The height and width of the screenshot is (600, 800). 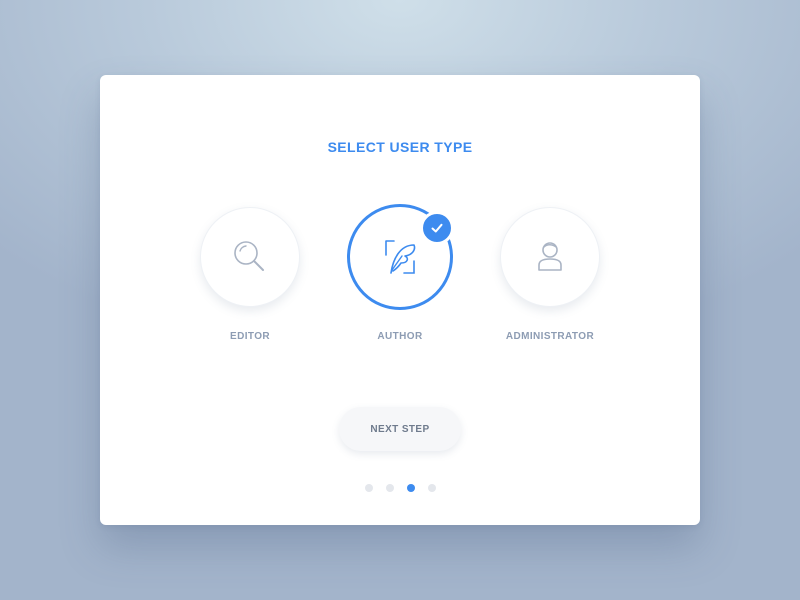 I want to click on next-step-button: NEXT STEP, so click(x=400, y=429).